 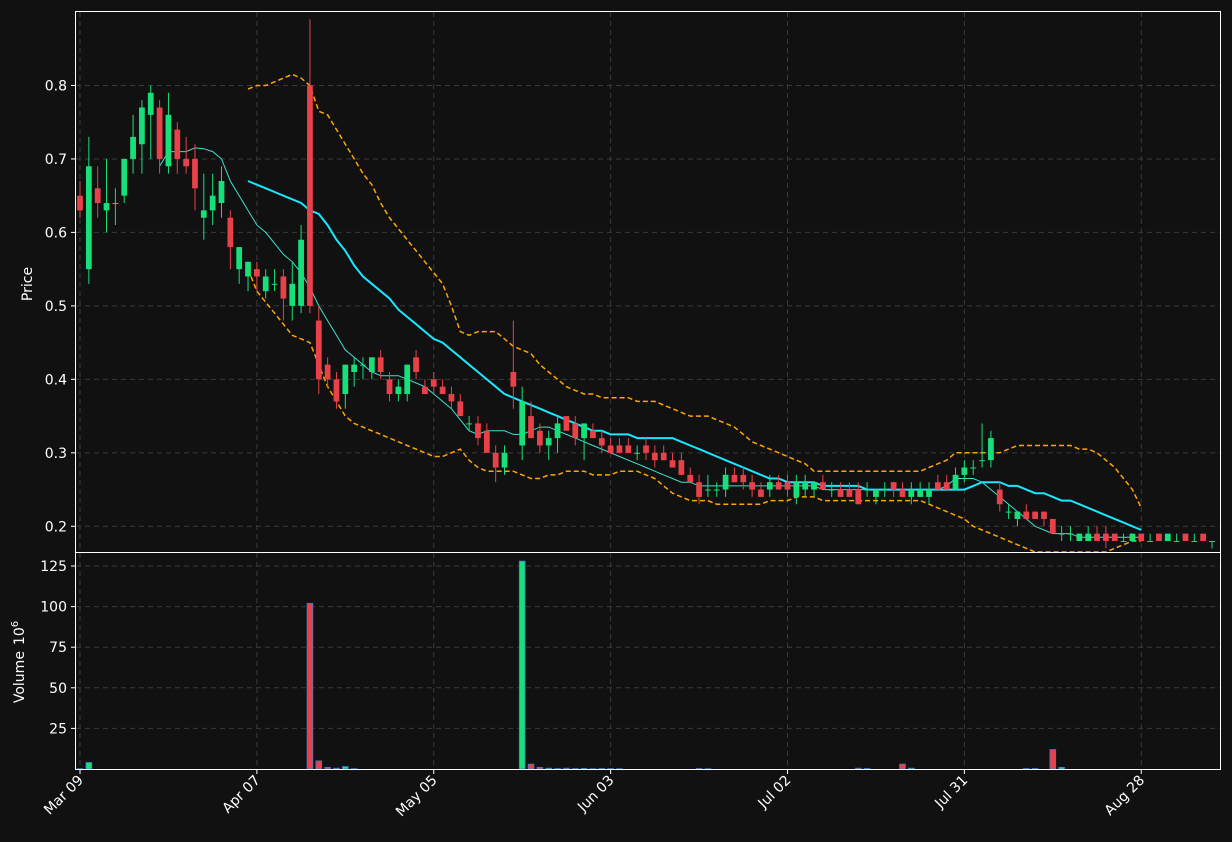 I want to click on price-ytick-label: 0.8, so click(x=56, y=86).